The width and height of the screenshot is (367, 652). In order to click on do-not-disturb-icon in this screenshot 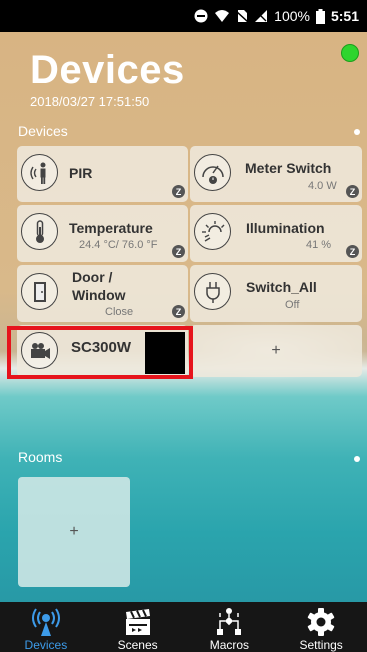, I will do `click(201, 16)`.